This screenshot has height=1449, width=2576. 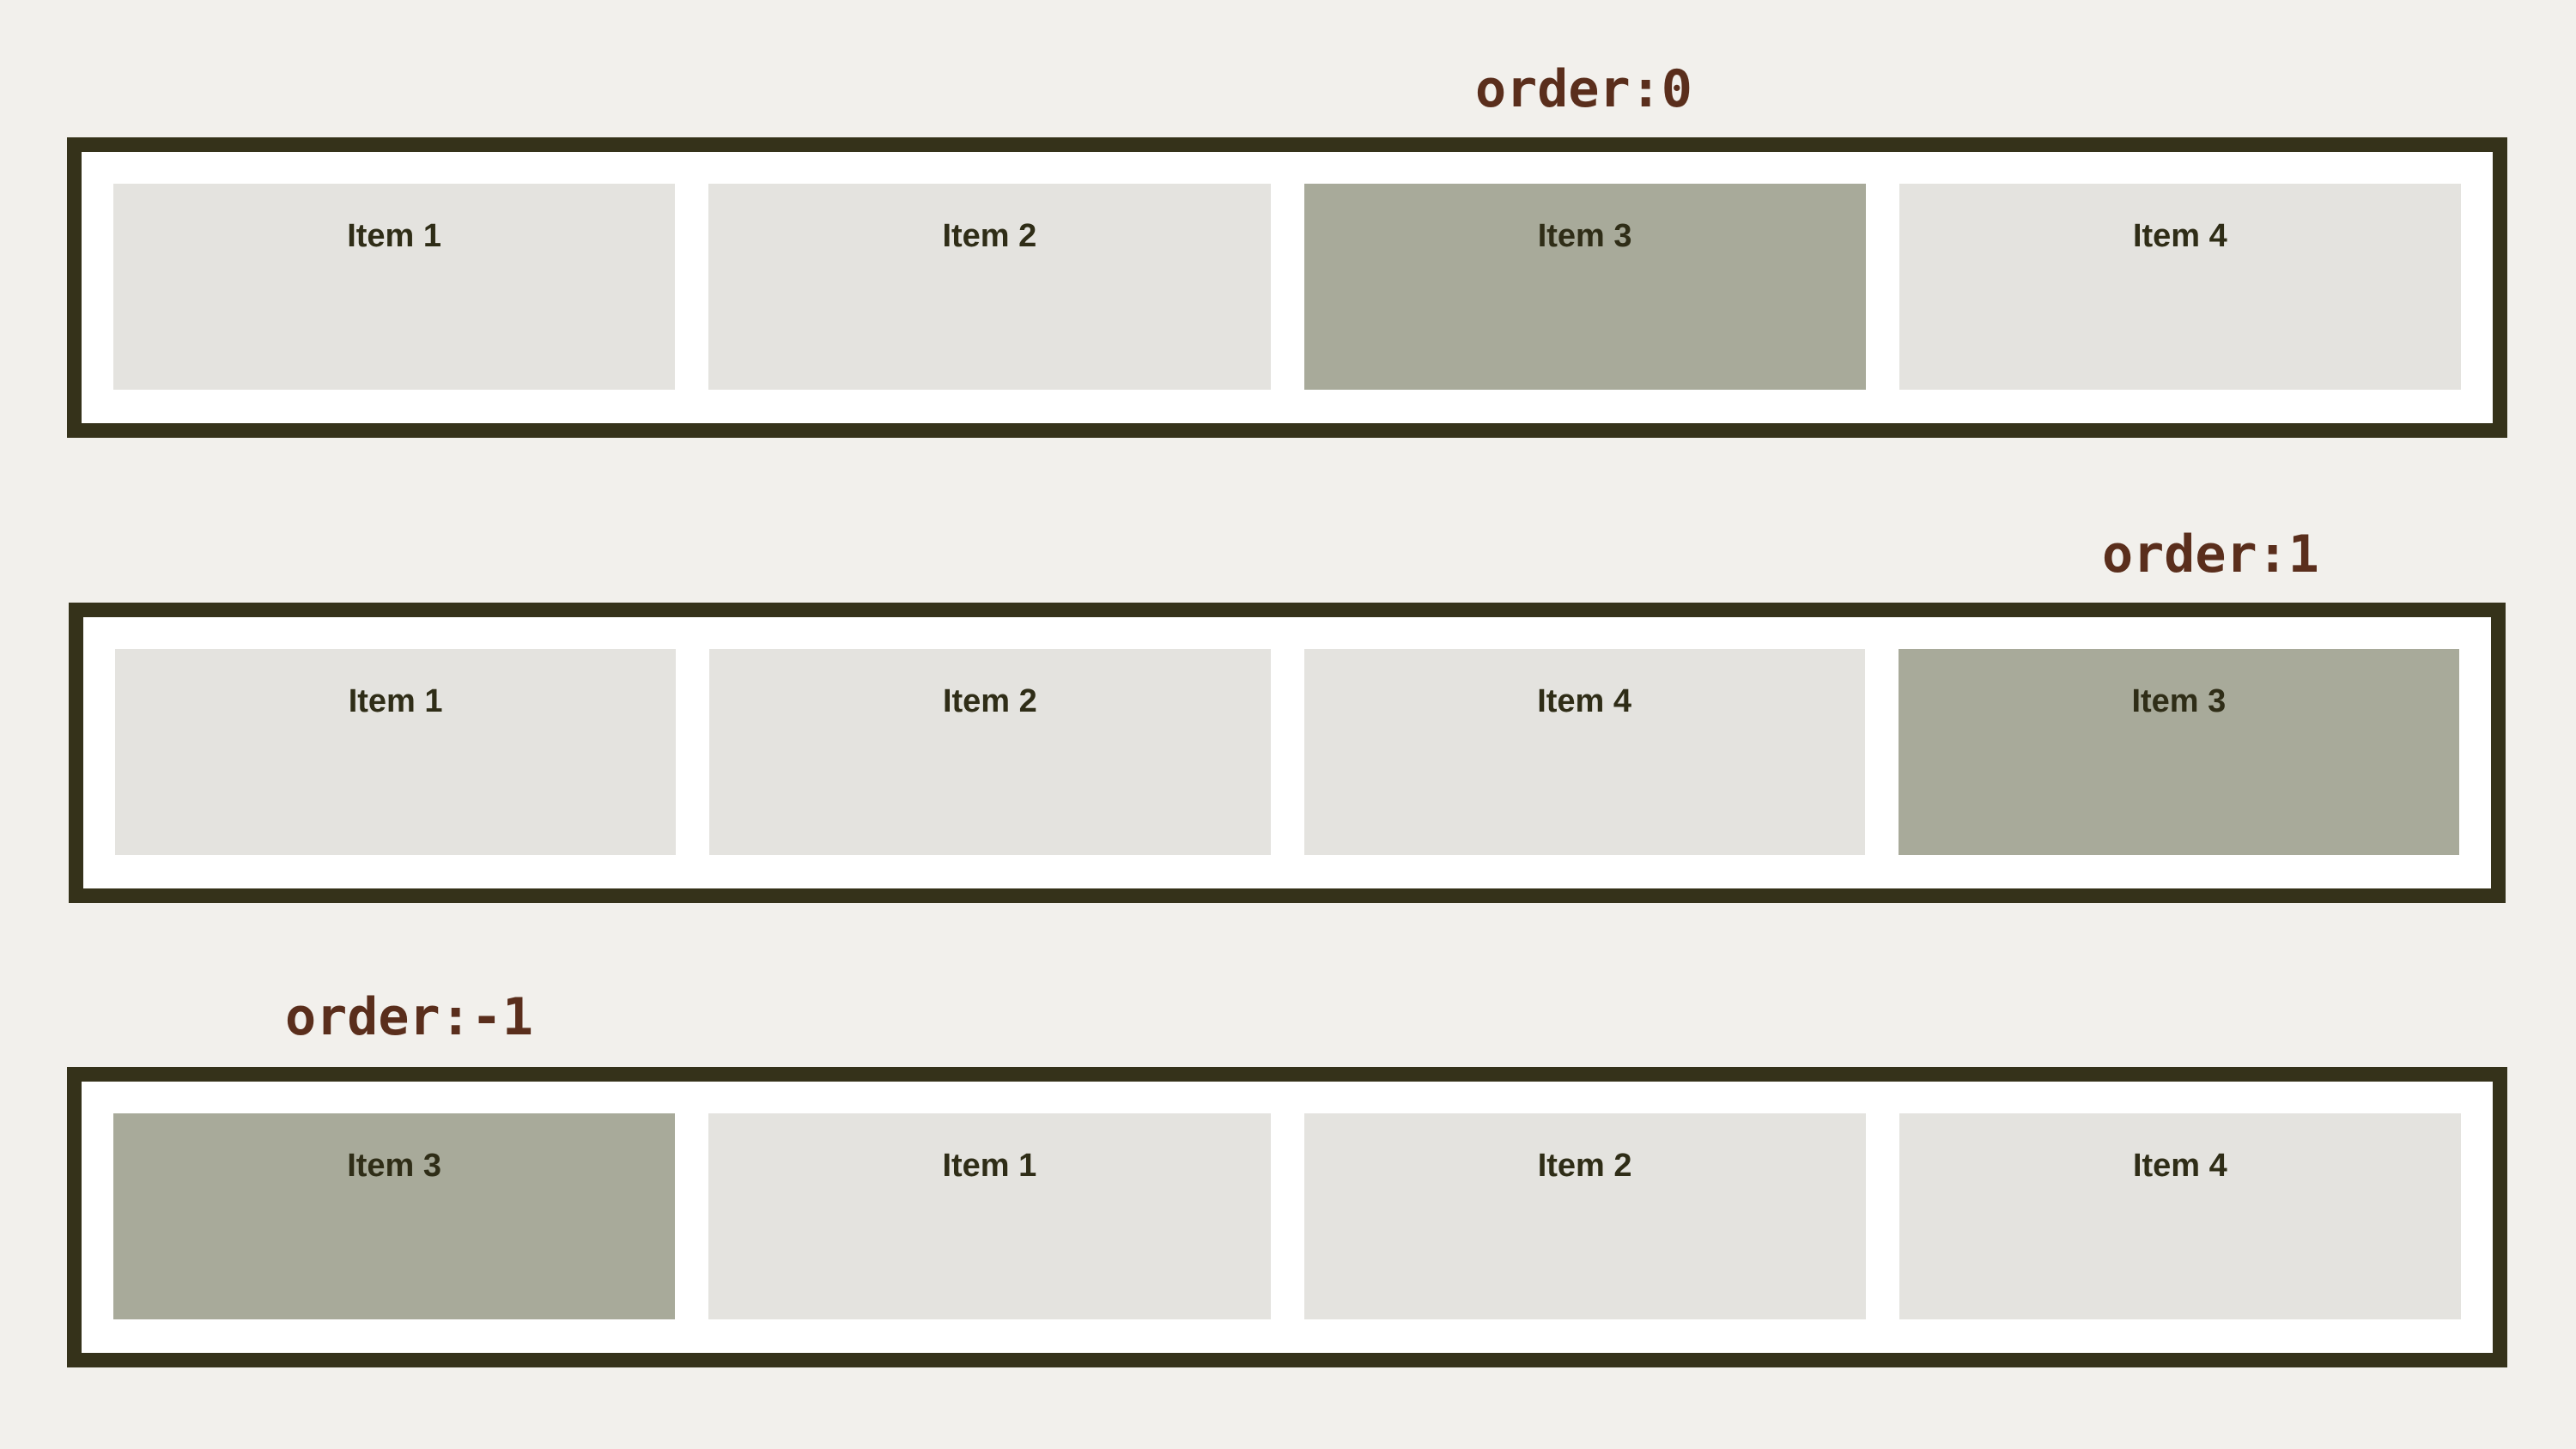 What do you see at coordinates (409, 1017) in the screenshot?
I see `order-label-row-3: order:-1` at bounding box center [409, 1017].